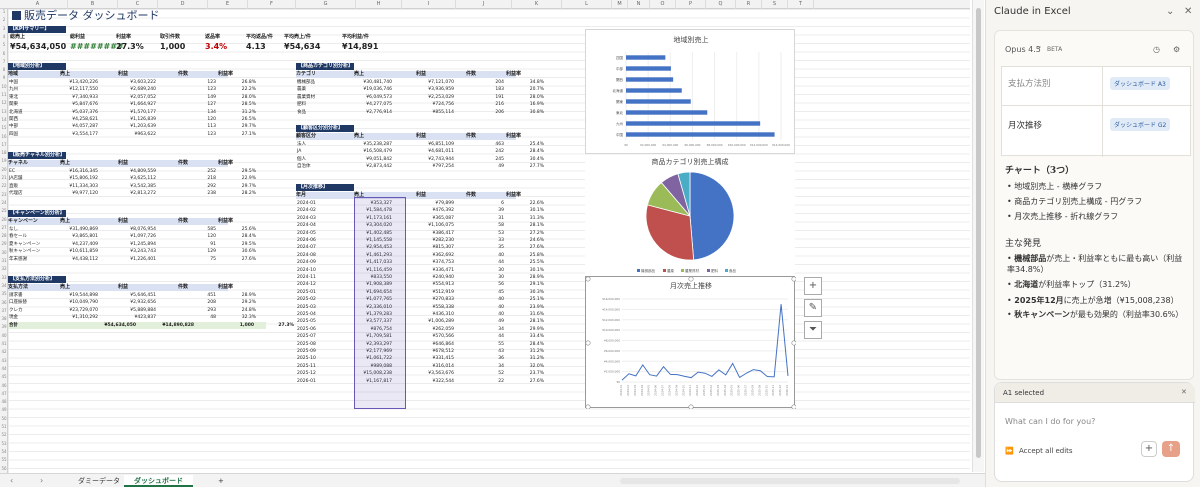 This screenshot has height=487, width=1200. What do you see at coordinates (441, 144) in the screenshot?
I see `table-cell: ¥6,851,109` at bounding box center [441, 144].